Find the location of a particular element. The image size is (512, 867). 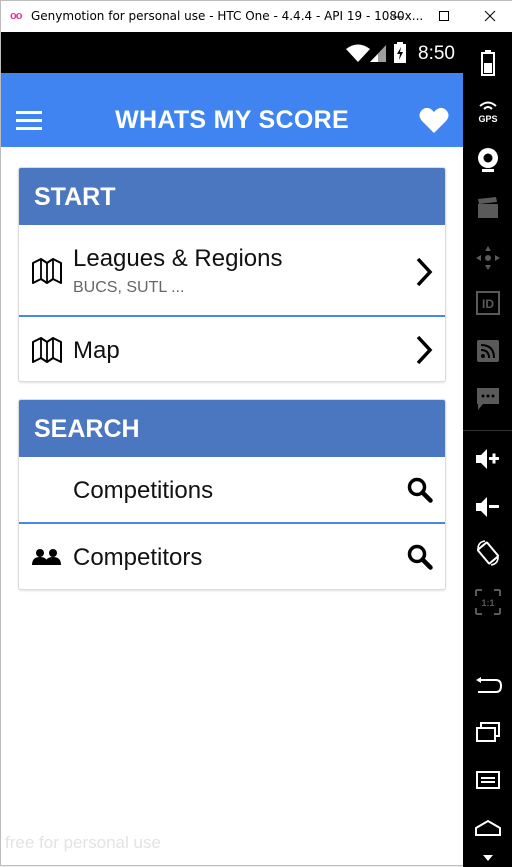

home-button is located at coordinates (487, 828).